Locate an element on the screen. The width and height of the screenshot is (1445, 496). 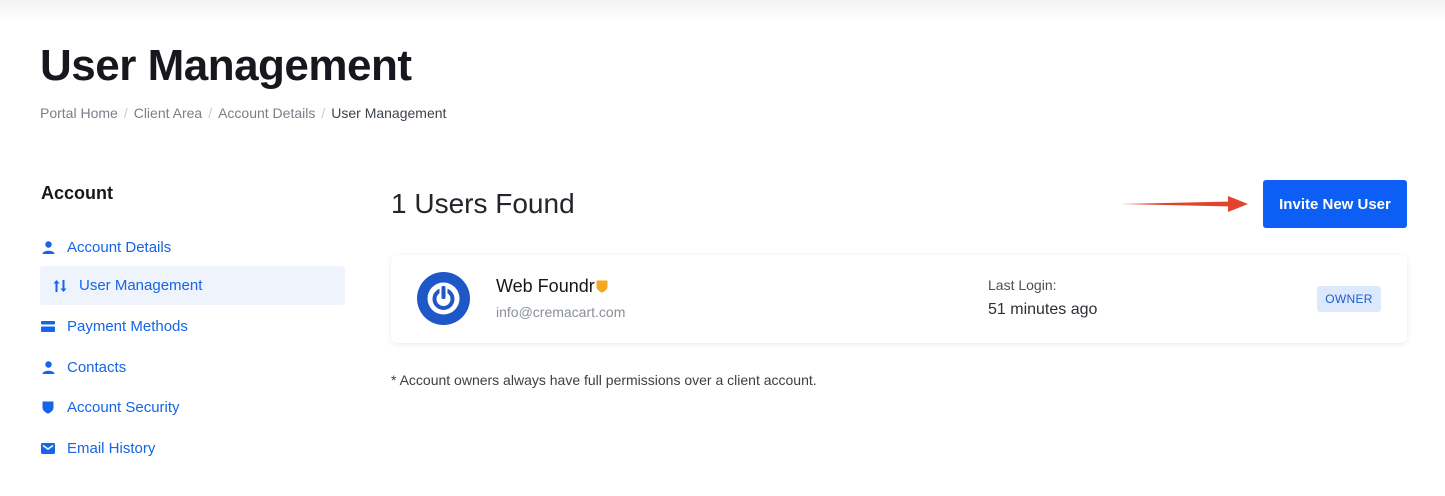
sidebar-item-label: Contacts is located at coordinates (97, 367).